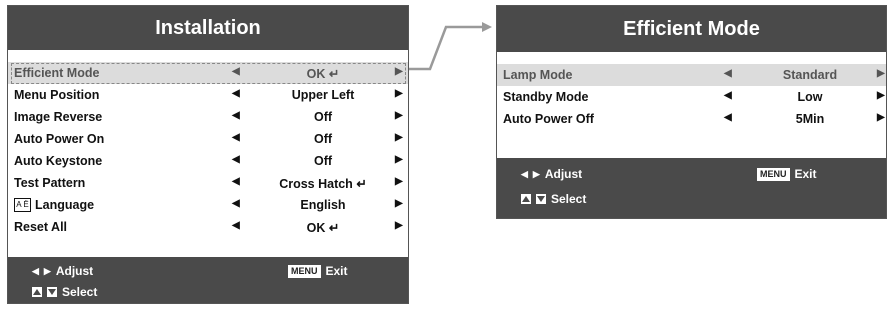 The height and width of the screenshot is (309, 891). What do you see at coordinates (58, 117) in the screenshot?
I see `menu-item-label: Image Reverse` at bounding box center [58, 117].